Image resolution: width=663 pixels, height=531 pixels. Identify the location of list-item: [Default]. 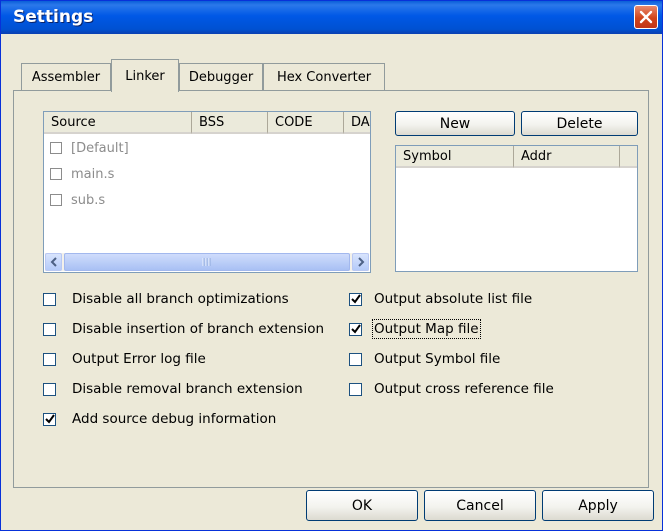
(89, 148).